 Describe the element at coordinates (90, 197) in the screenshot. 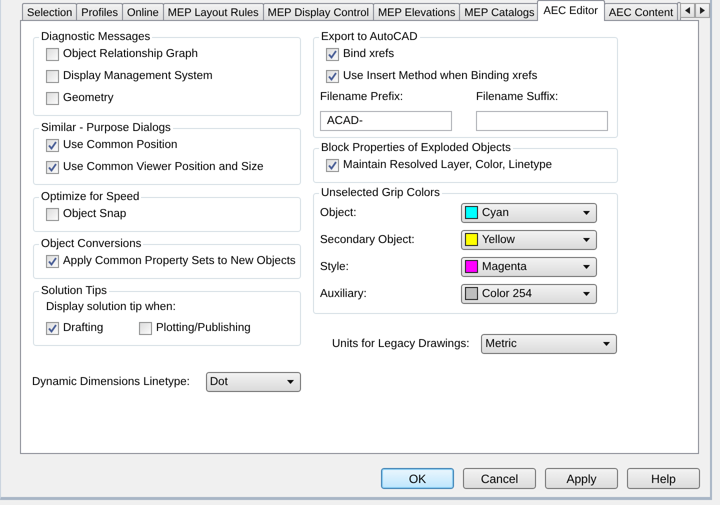

I see `group-title: Optimize for Speed` at that location.